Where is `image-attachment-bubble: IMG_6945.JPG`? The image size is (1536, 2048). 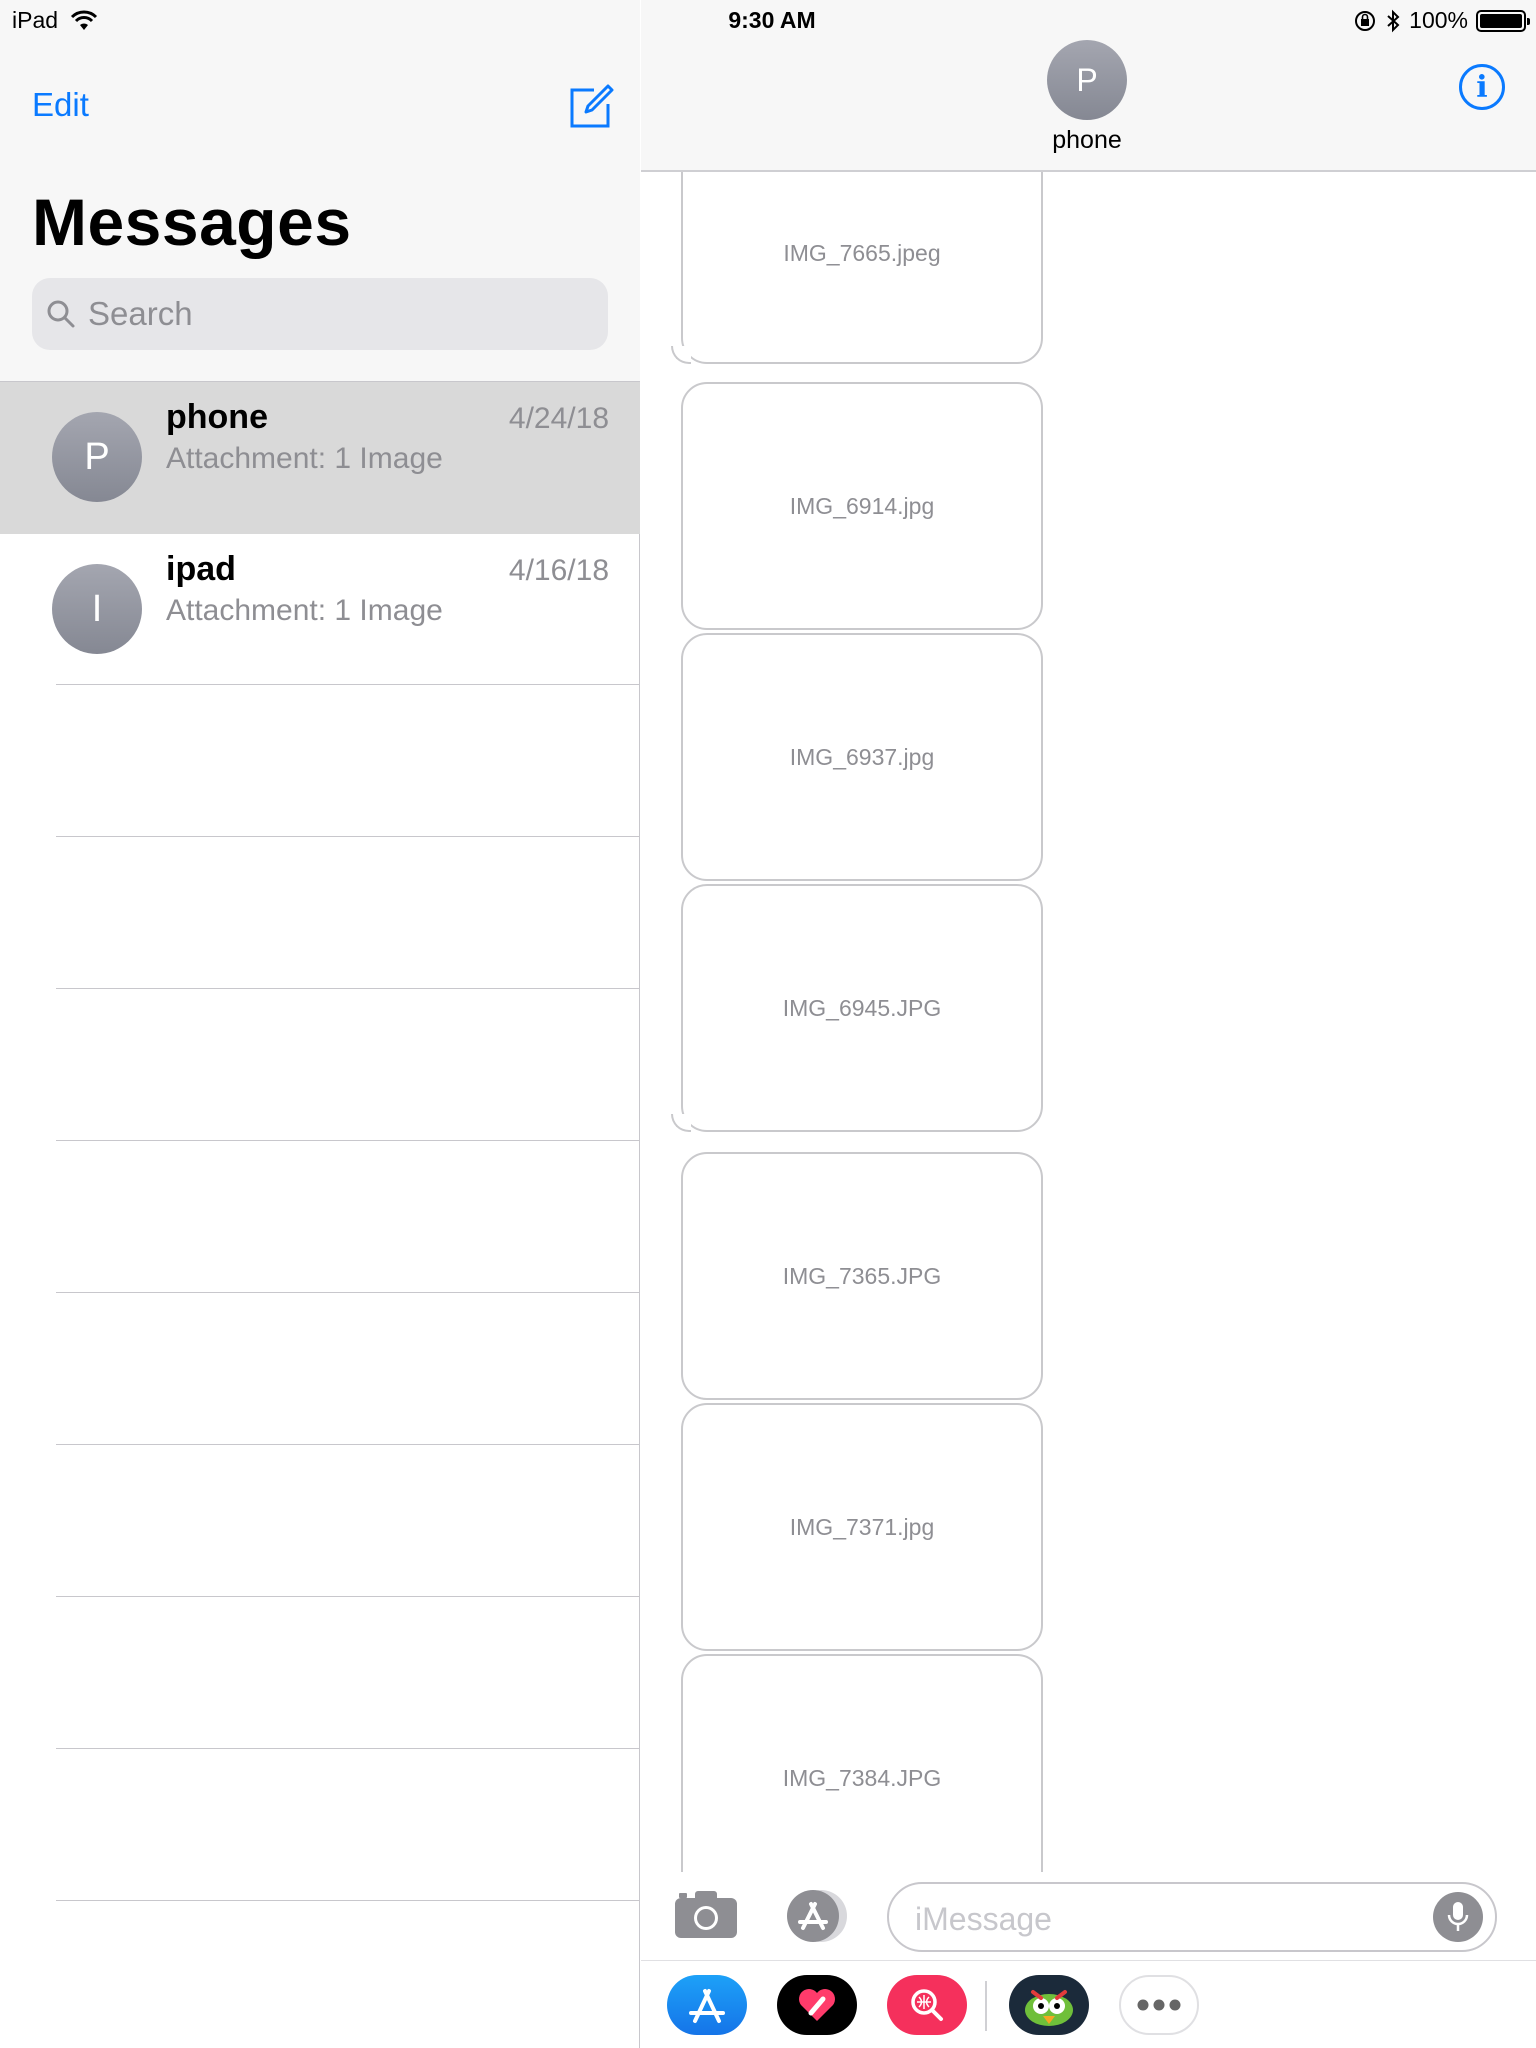
image-attachment-bubble: IMG_6945.JPG is located at coordinates (857, 1008).